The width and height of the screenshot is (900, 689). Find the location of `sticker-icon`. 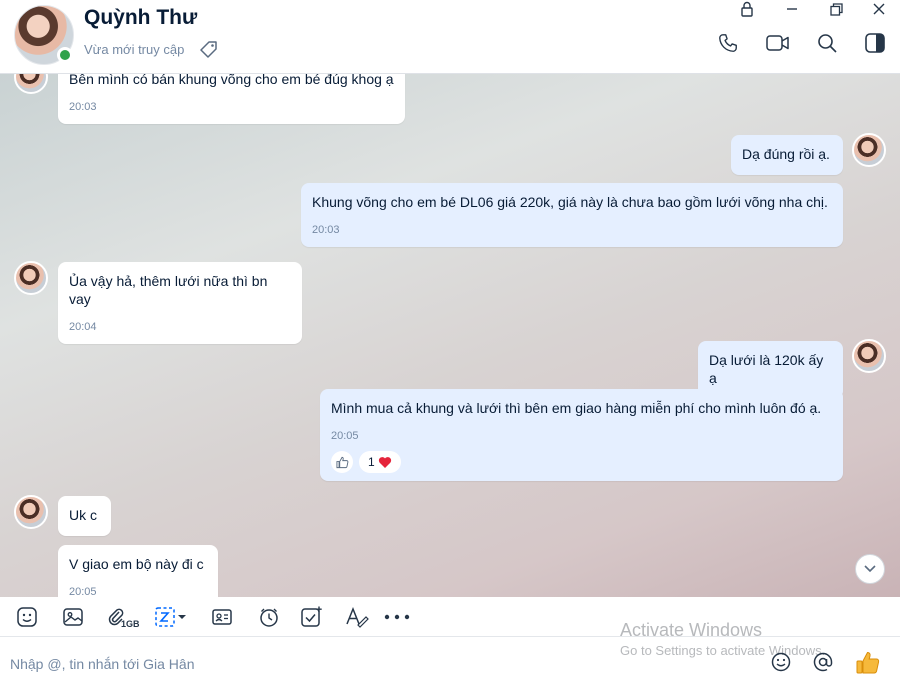

sticker-icon is located at coordinates (27, 617).